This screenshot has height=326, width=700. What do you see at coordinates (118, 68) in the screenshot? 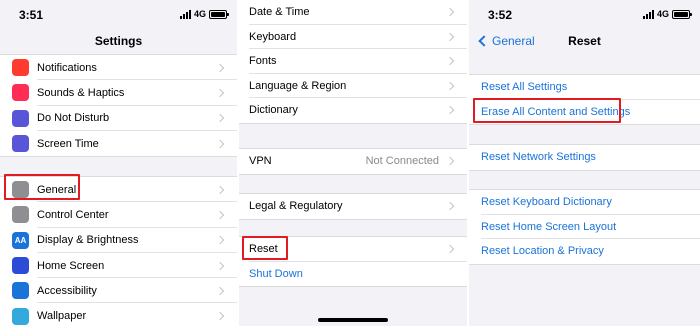
I see `settings-row-notifications: Notifications` at bounding box center [118, 68].